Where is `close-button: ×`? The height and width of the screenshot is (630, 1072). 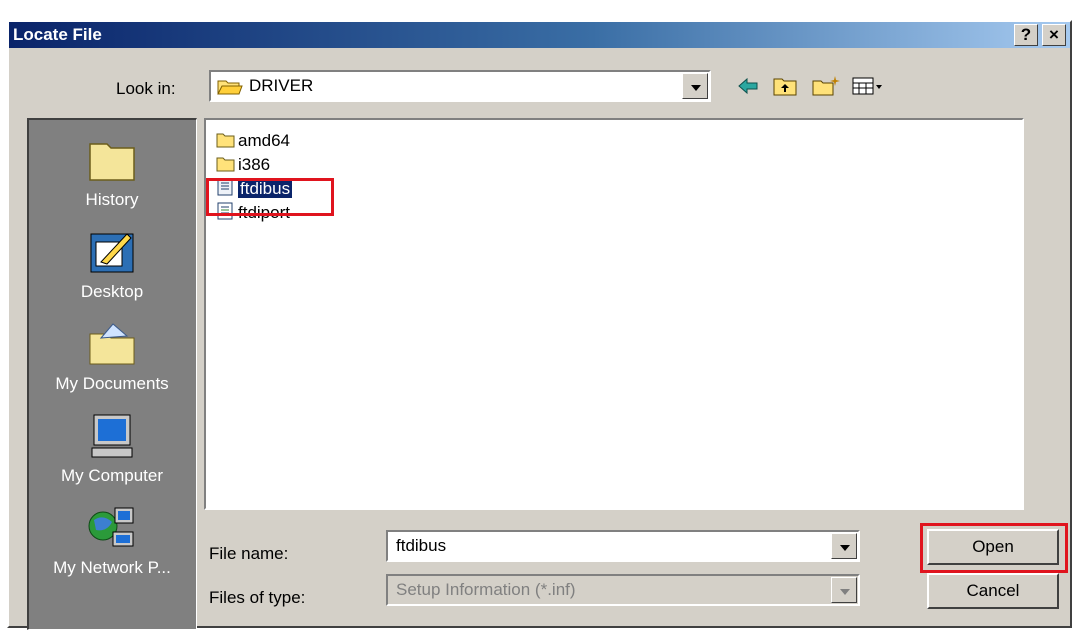
close-button: × is located at coordinates (1054, 35).